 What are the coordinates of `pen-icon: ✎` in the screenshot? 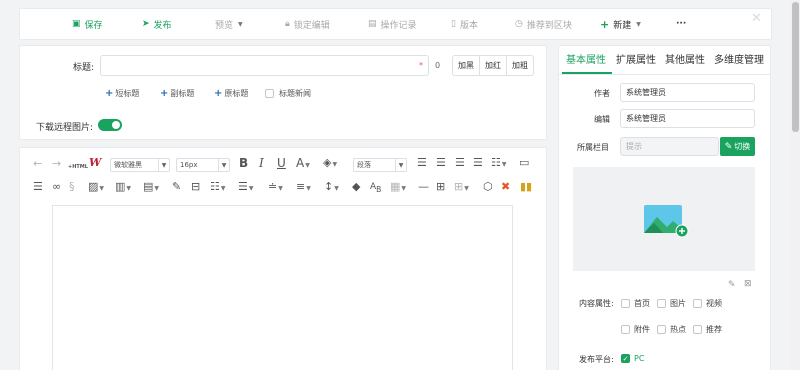 It's located at (176, 187).